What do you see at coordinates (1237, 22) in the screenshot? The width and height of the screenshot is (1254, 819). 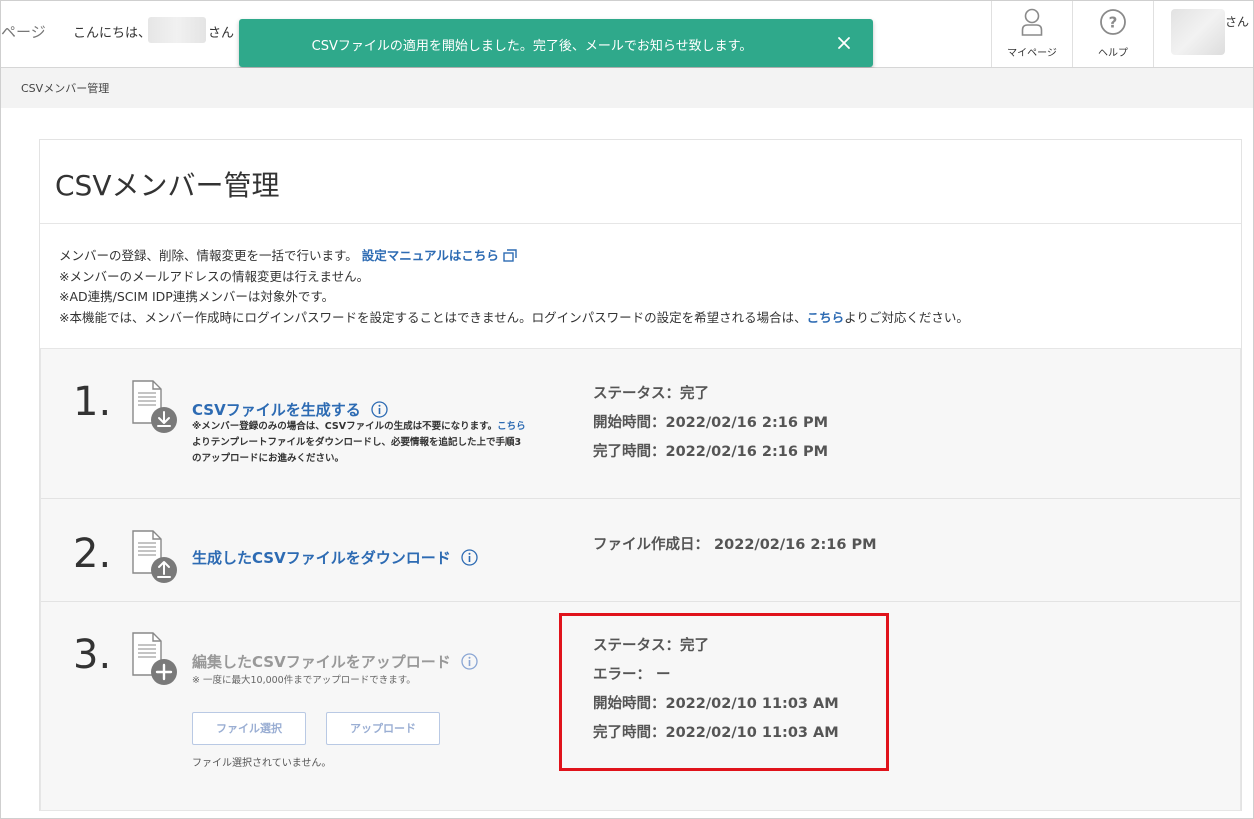 I see `user-suffix: さん` at bounding box center [1237, 22].